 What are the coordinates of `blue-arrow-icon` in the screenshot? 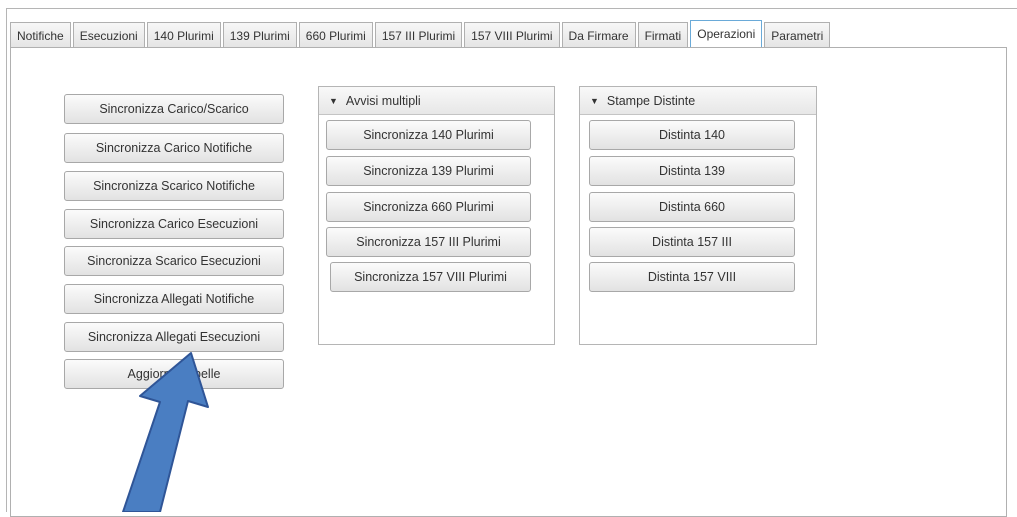 It's located at (165, 432).